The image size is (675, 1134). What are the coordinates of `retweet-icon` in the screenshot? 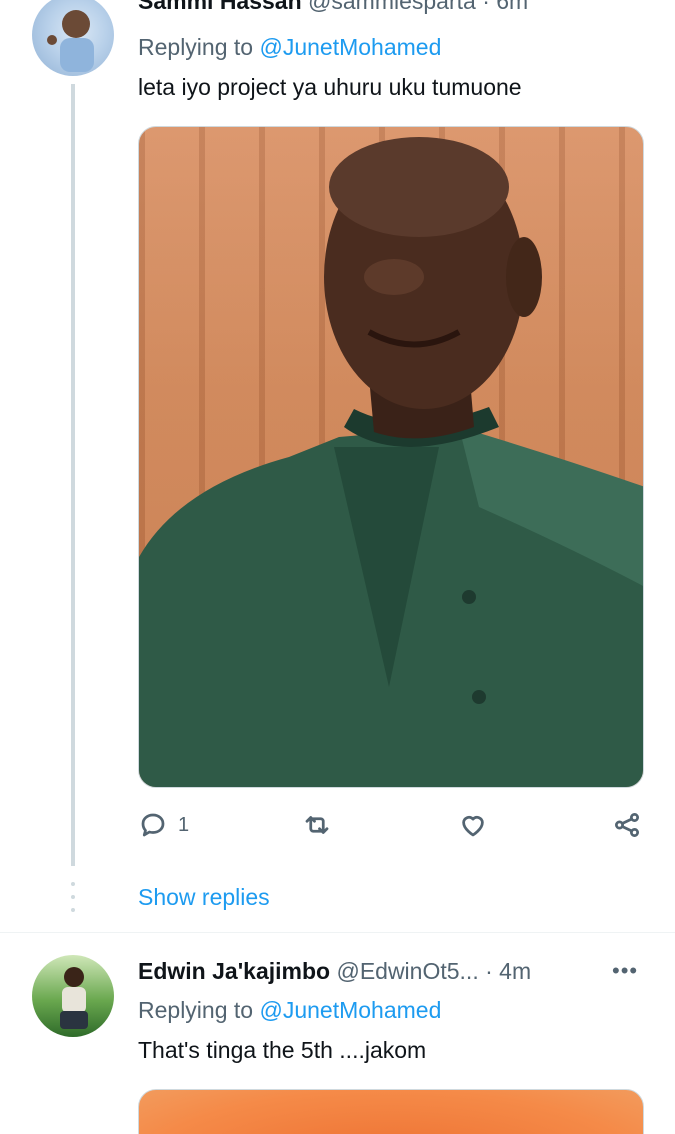 It's located at (317, 825).